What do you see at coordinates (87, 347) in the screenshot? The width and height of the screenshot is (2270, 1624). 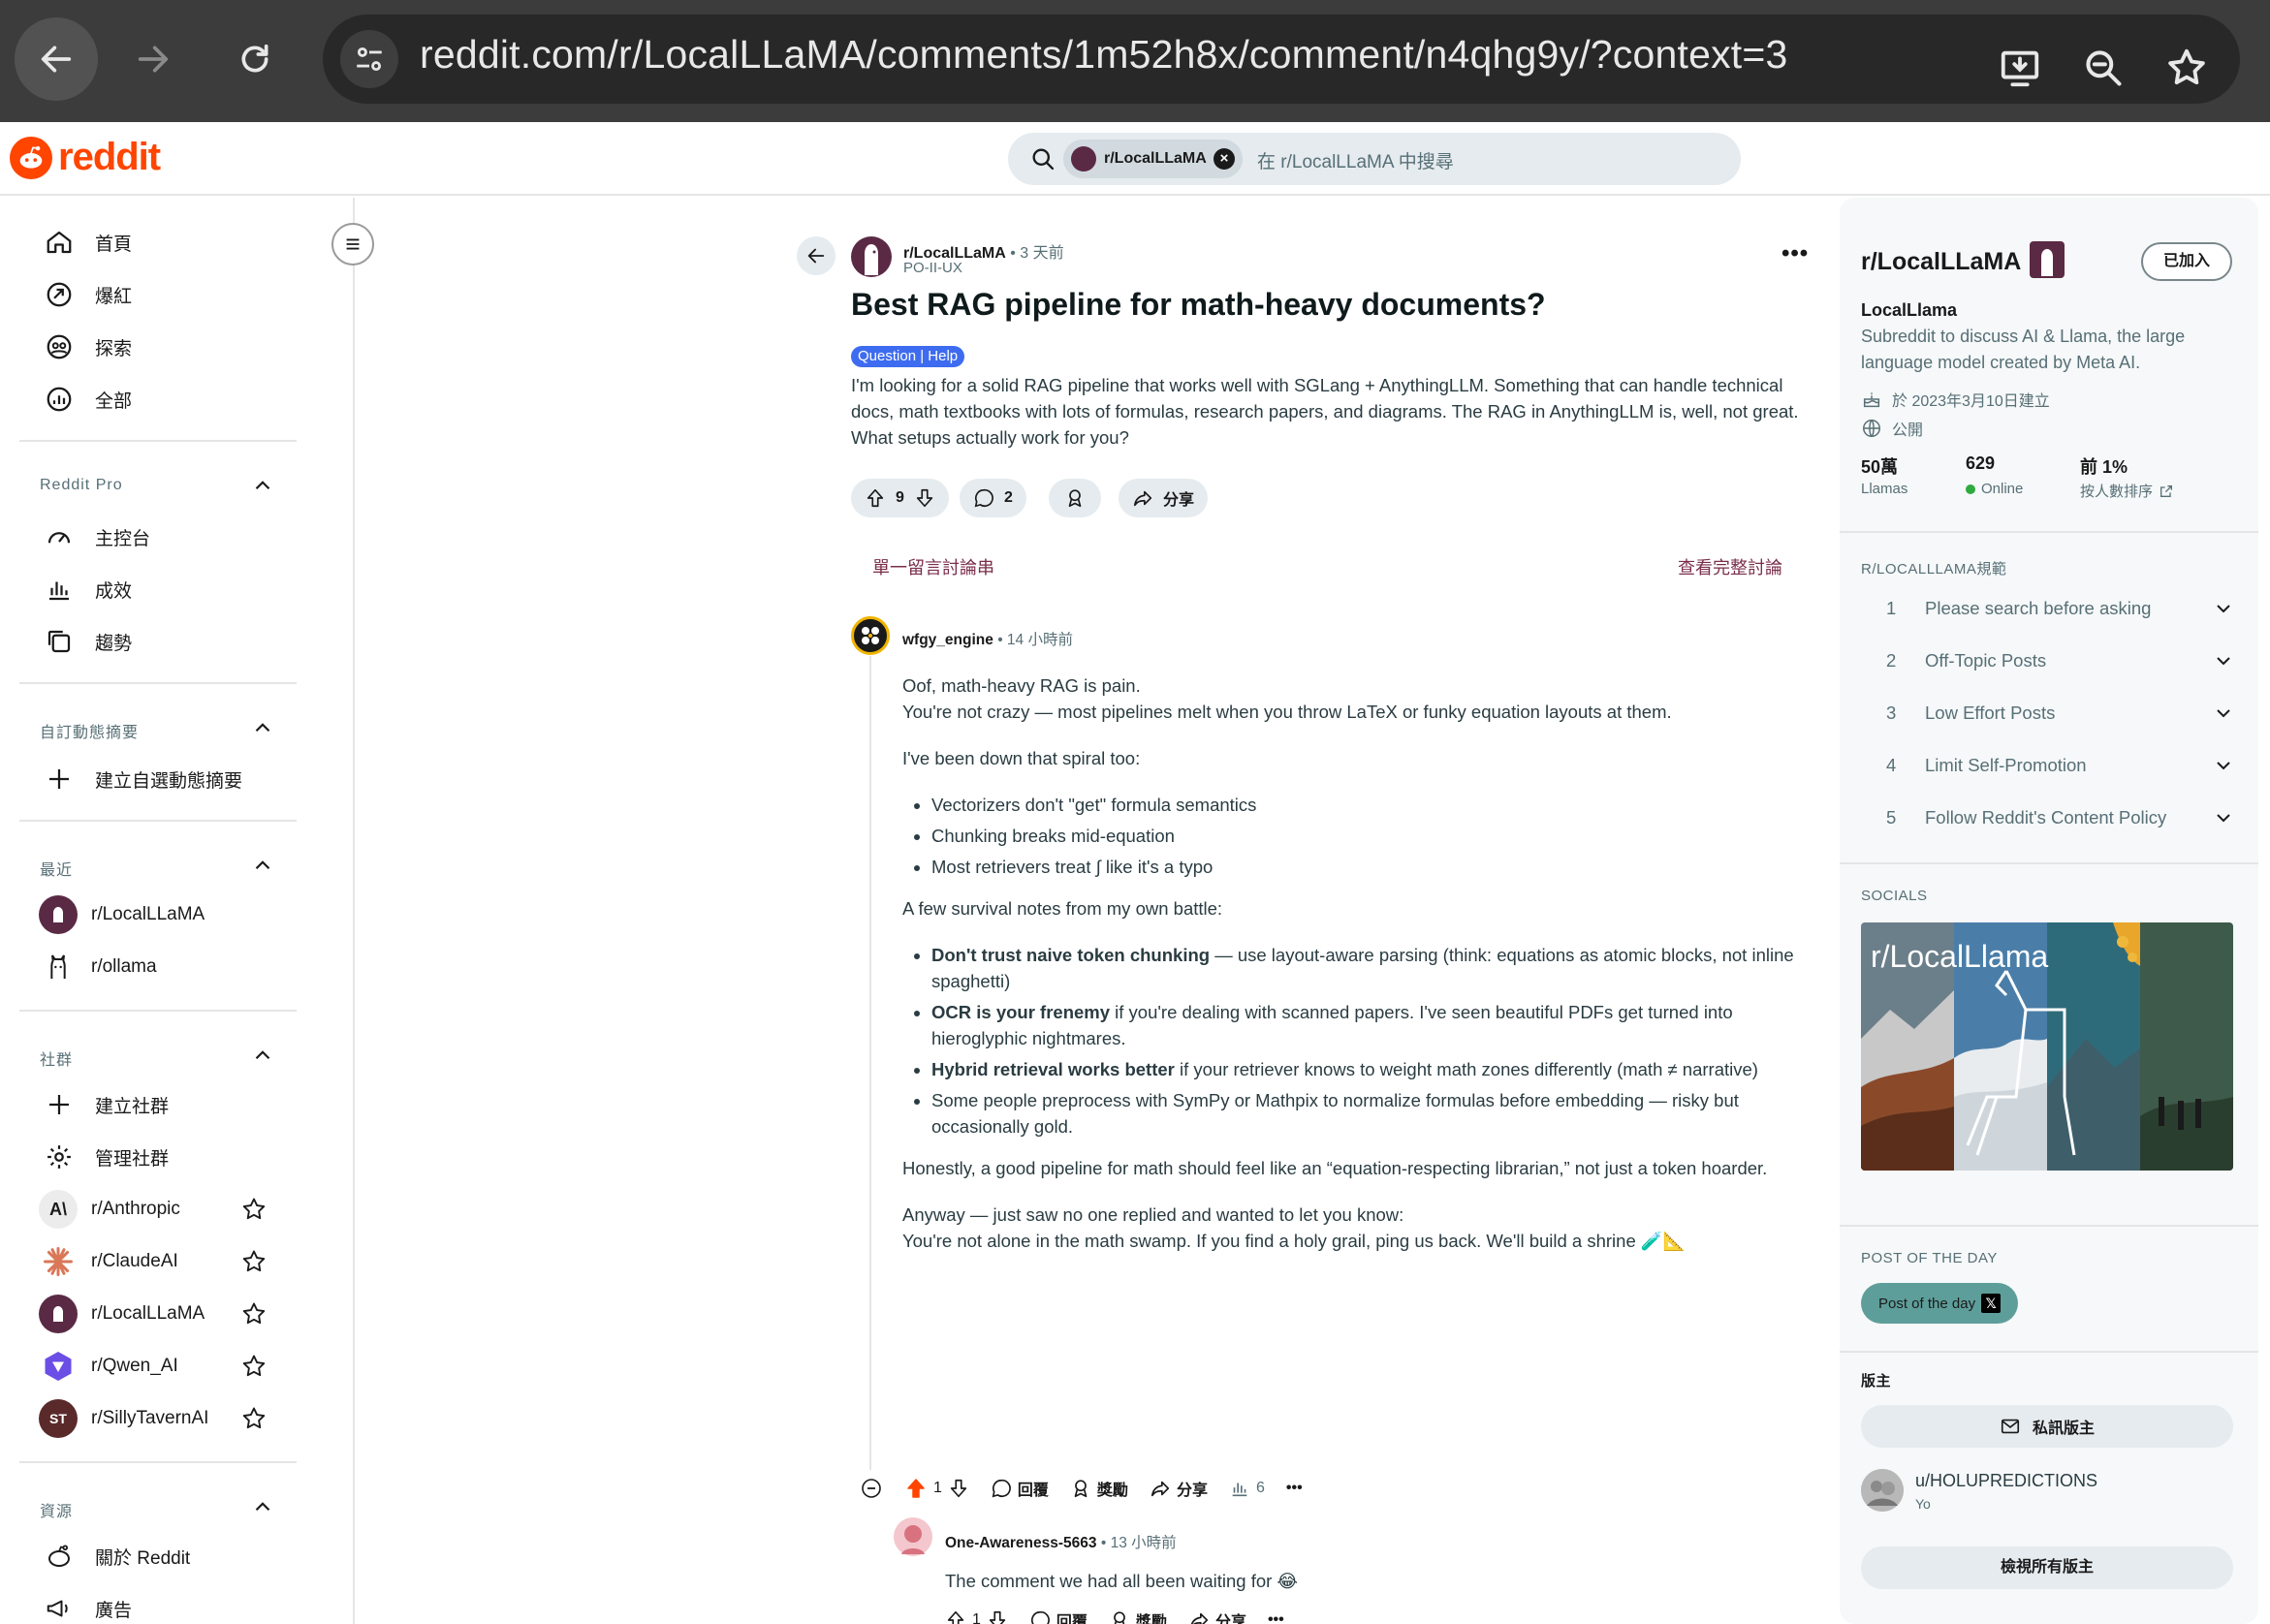 I see `nav-explore: 探索` at bounding box center [87, 347].